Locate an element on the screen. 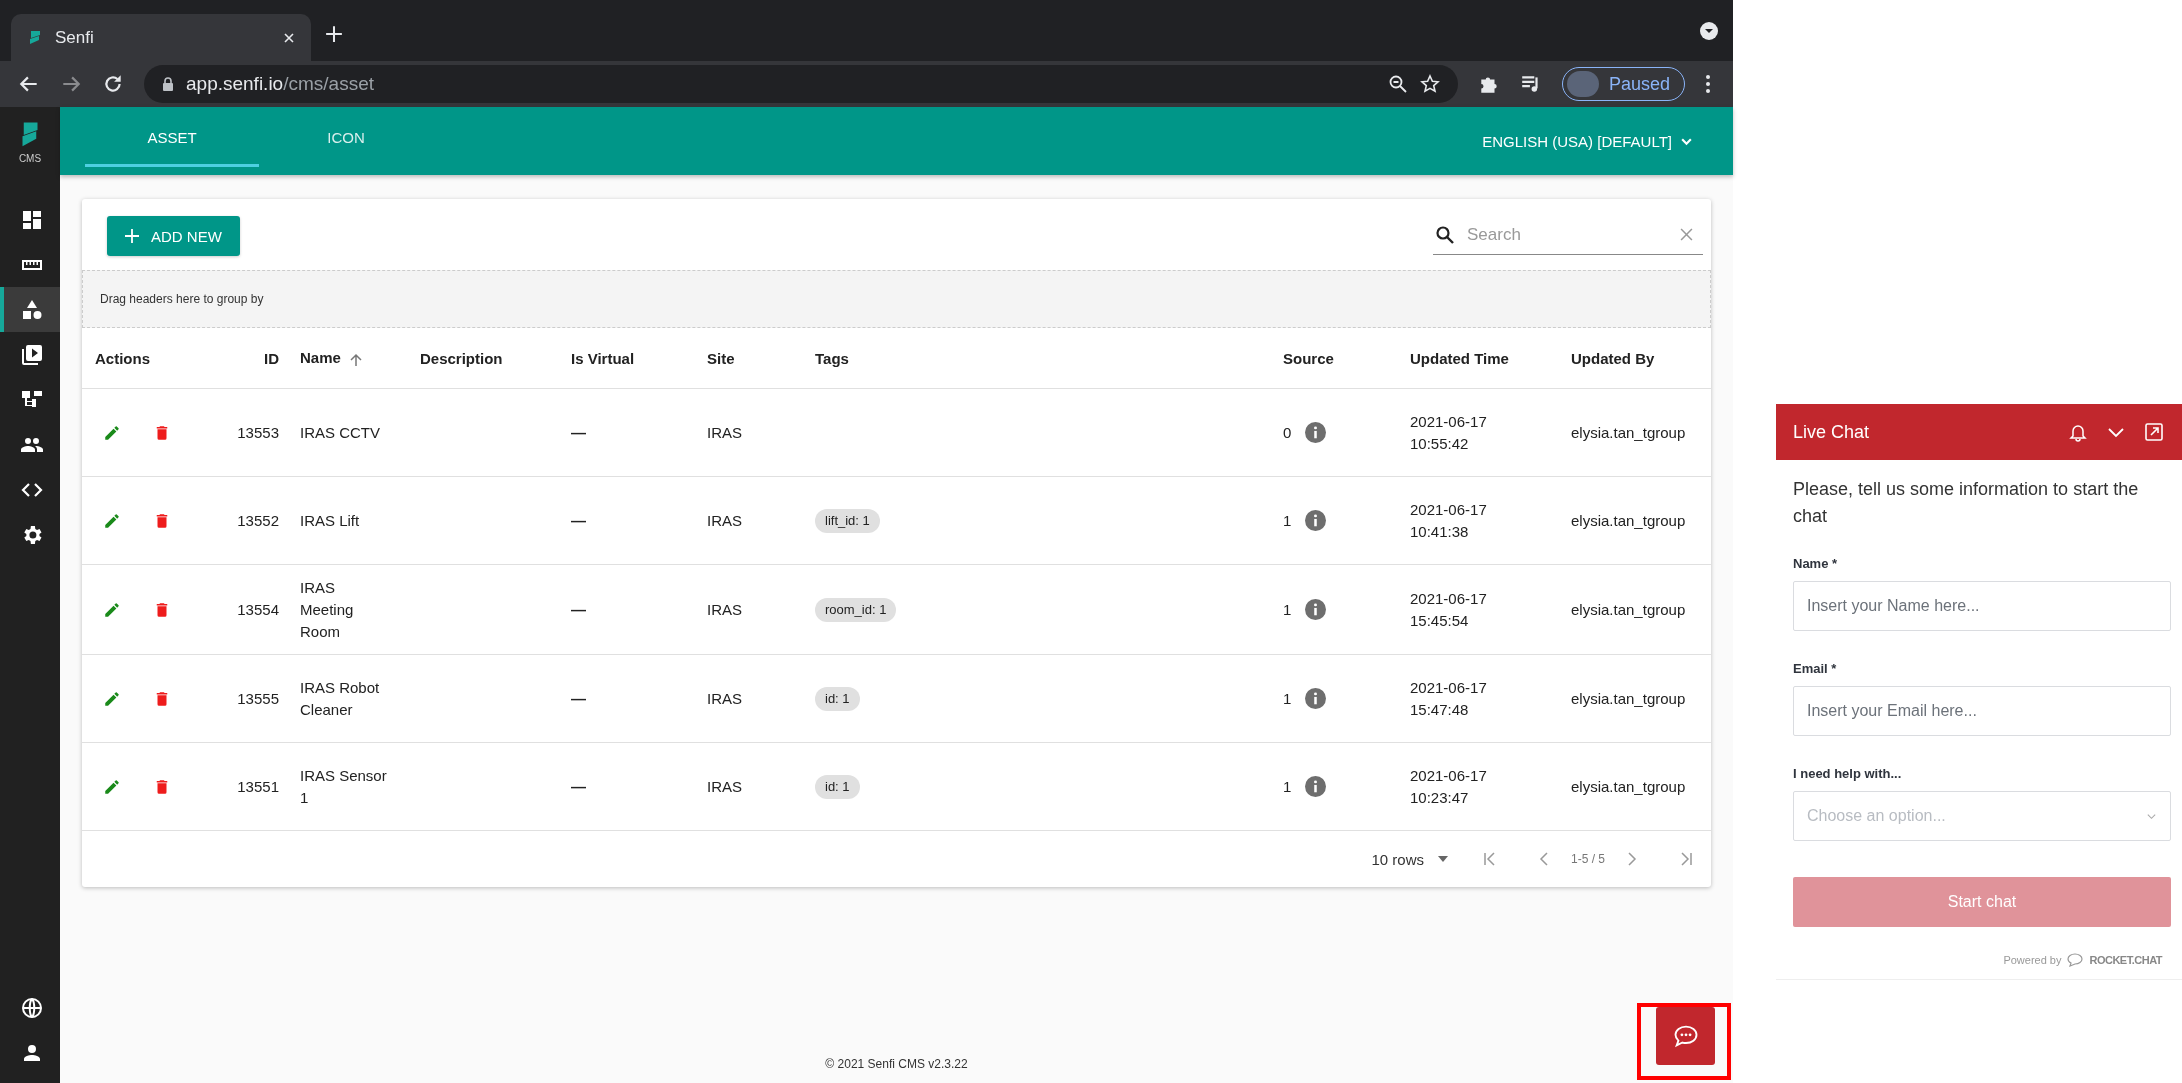 This screenshot has height=1083, width=2182. popout-icon is located at coordinates (2154, 432).